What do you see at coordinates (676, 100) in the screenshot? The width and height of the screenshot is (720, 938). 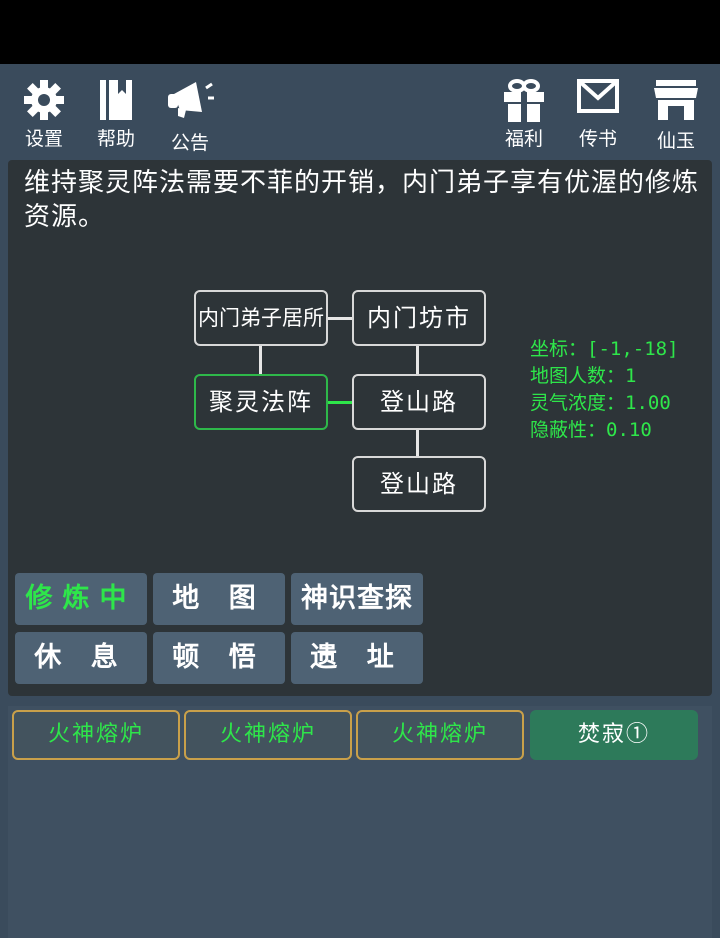 I see `shop-icon` at bounding box center [676, 100].